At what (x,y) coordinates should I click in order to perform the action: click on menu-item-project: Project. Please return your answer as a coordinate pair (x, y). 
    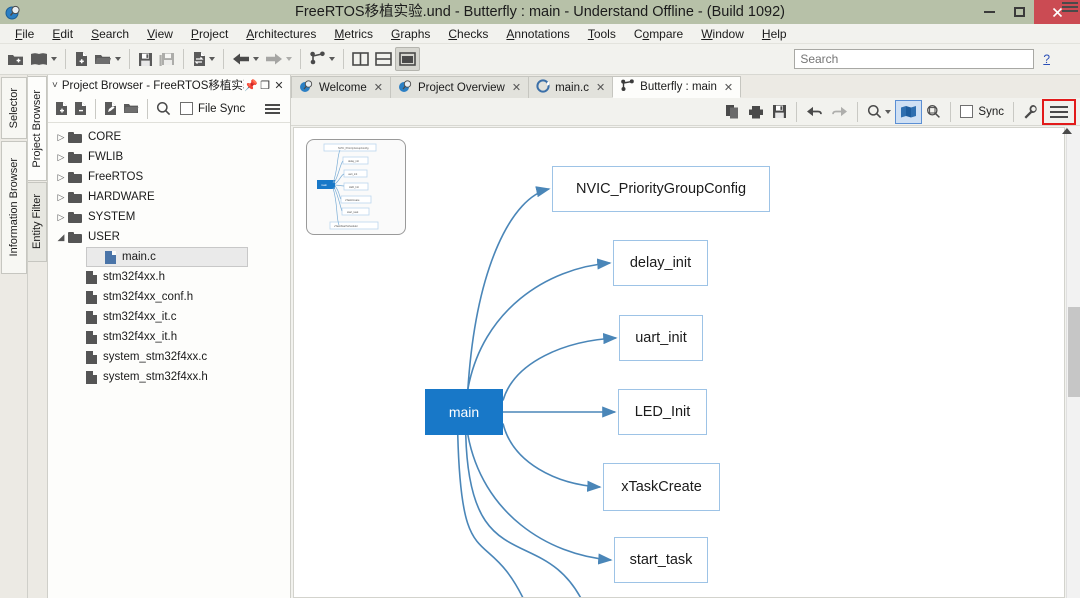
    Looking at the image, I should click on (209, 34).